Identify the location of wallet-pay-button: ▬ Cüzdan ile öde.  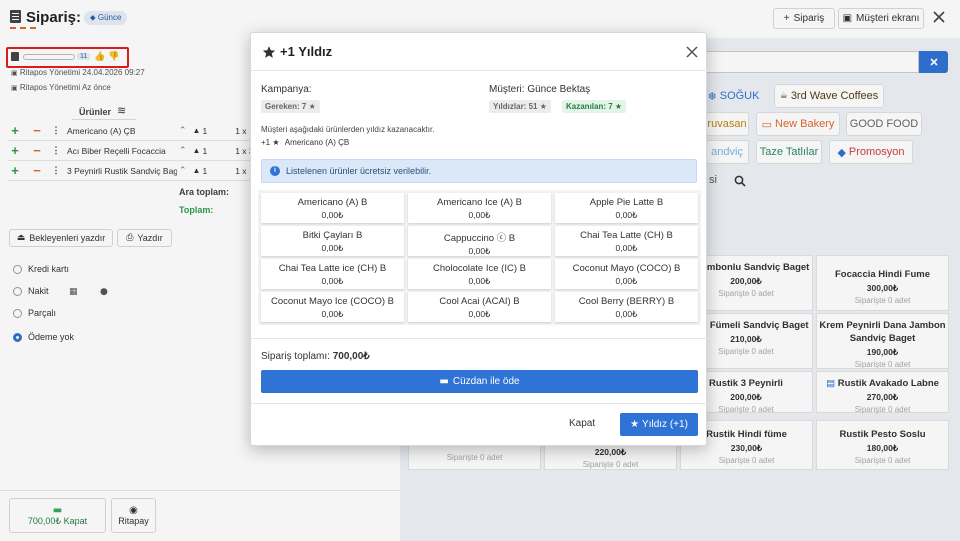
(479, 381).